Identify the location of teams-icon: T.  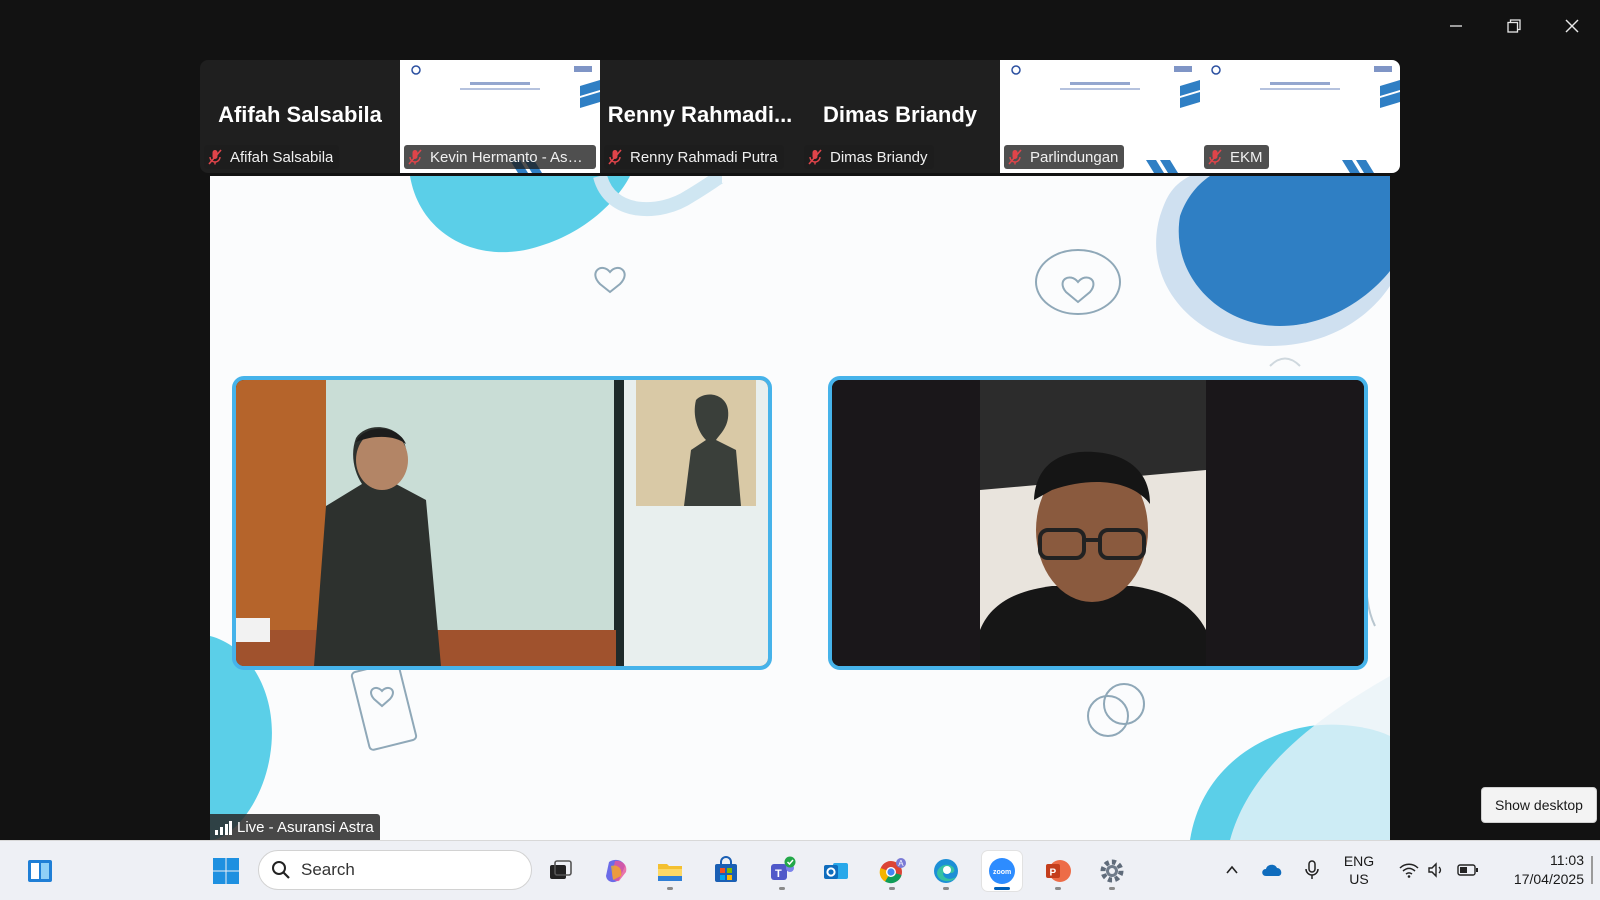
(782, 871).